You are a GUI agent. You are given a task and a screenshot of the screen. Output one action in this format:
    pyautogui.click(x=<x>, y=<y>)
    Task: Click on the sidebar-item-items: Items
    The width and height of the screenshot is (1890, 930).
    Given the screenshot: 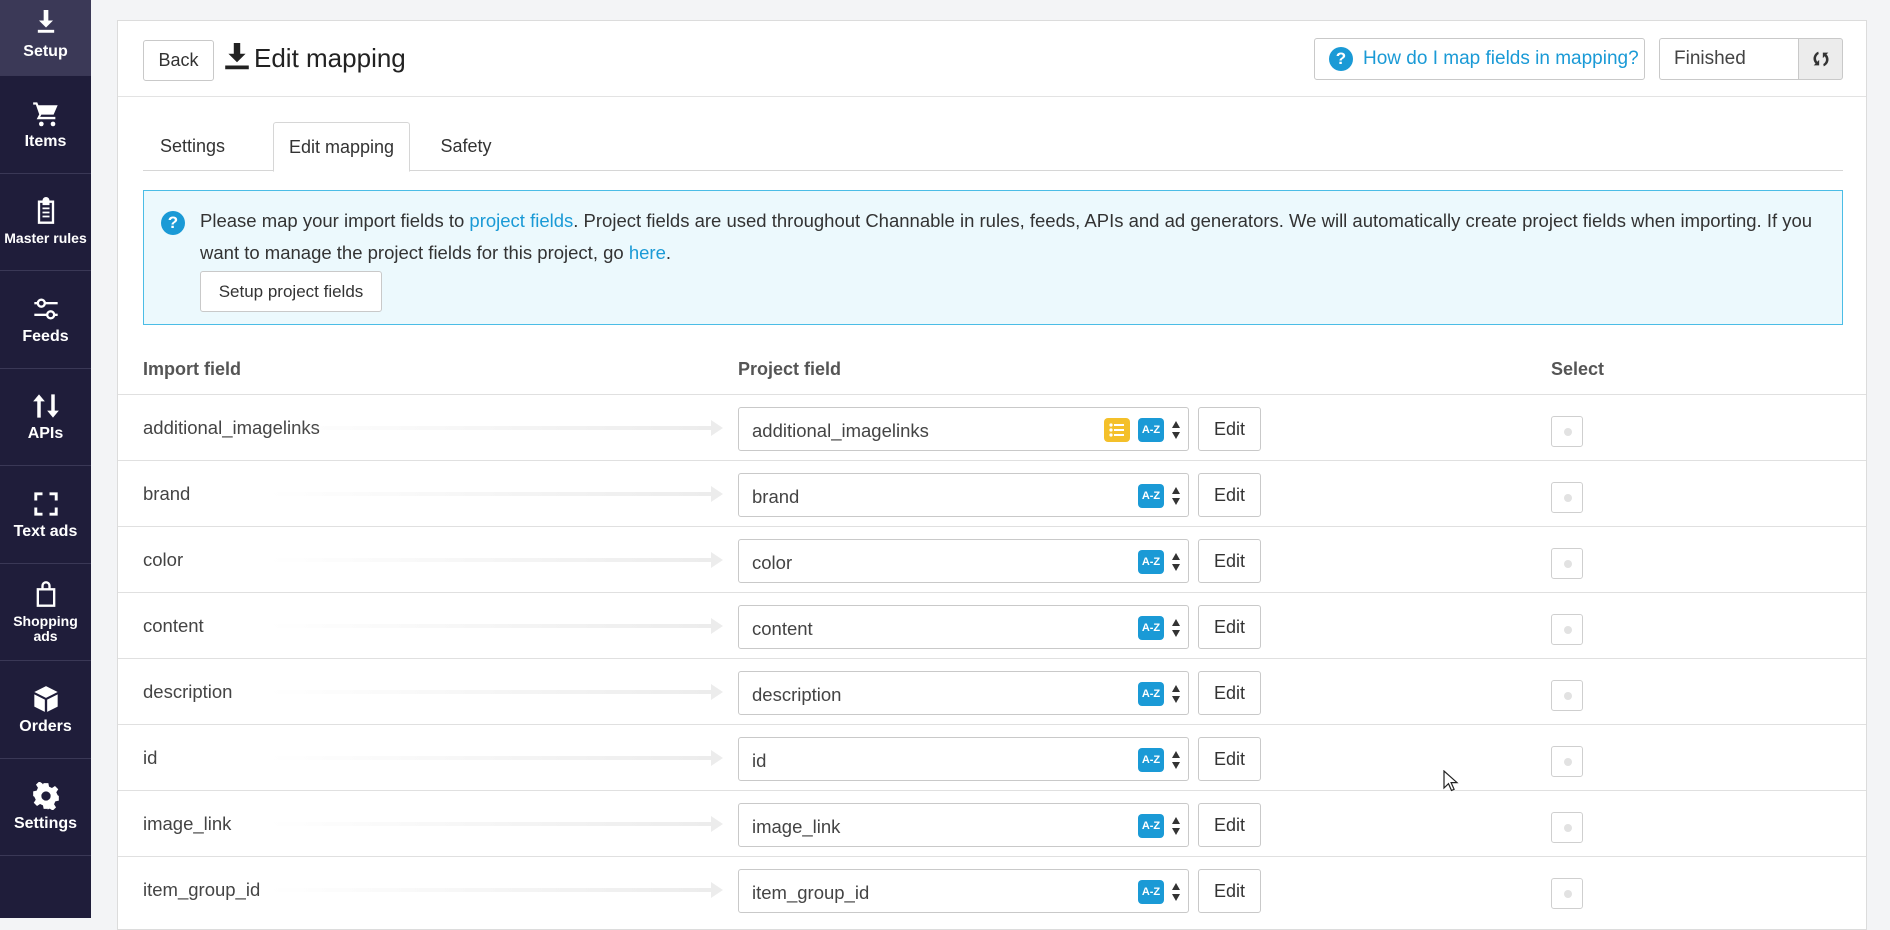 What is the action you would take?
    pyautogui.click(x=45, y=125)
    